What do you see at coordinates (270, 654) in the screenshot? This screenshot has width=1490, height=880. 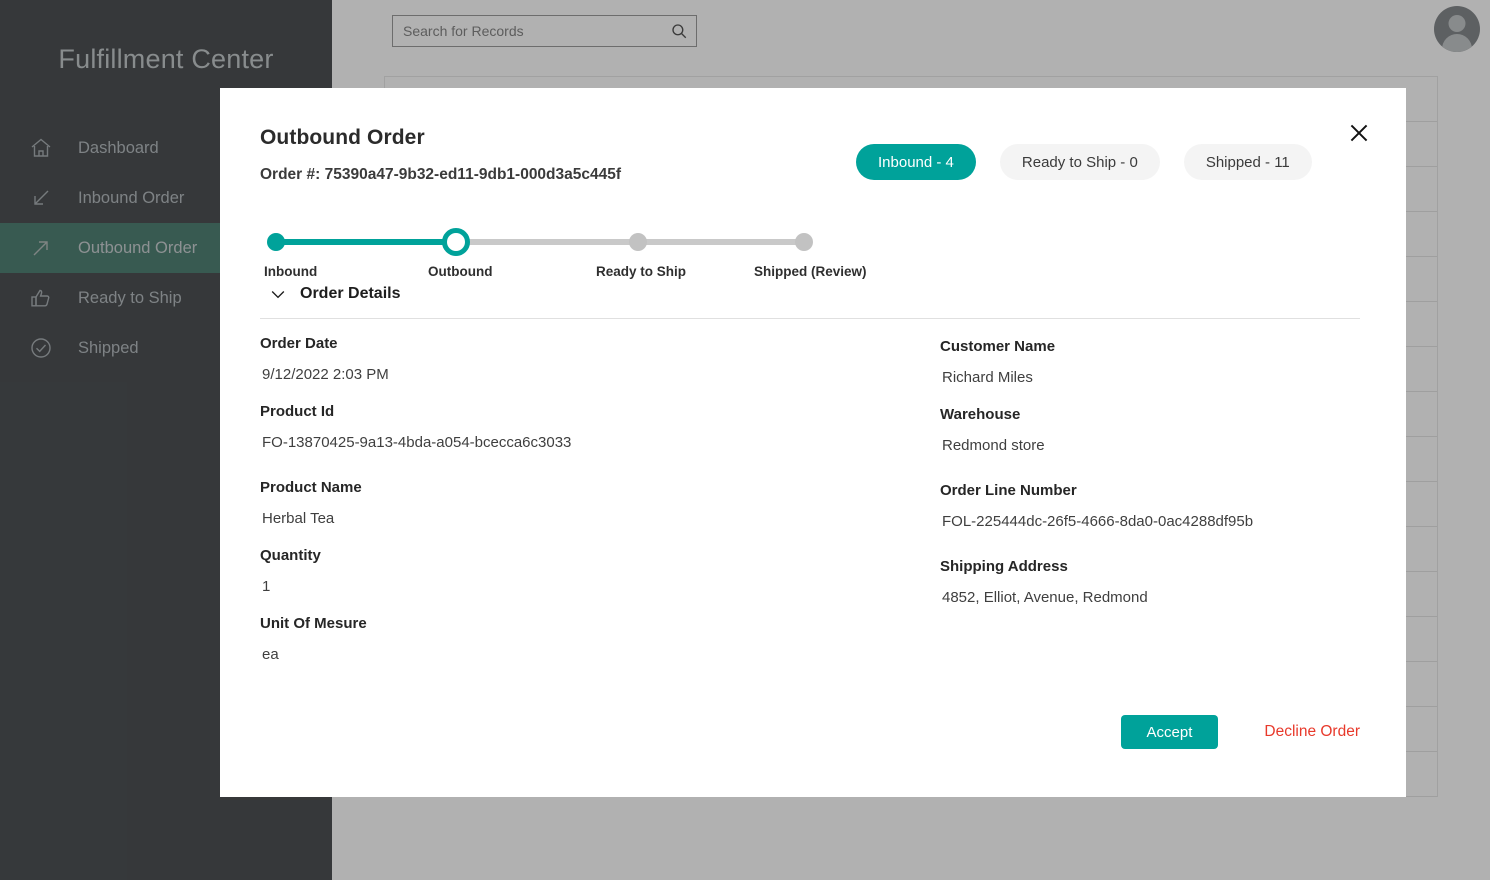 I see `field-value: ea` at bounding box center [270, 654].